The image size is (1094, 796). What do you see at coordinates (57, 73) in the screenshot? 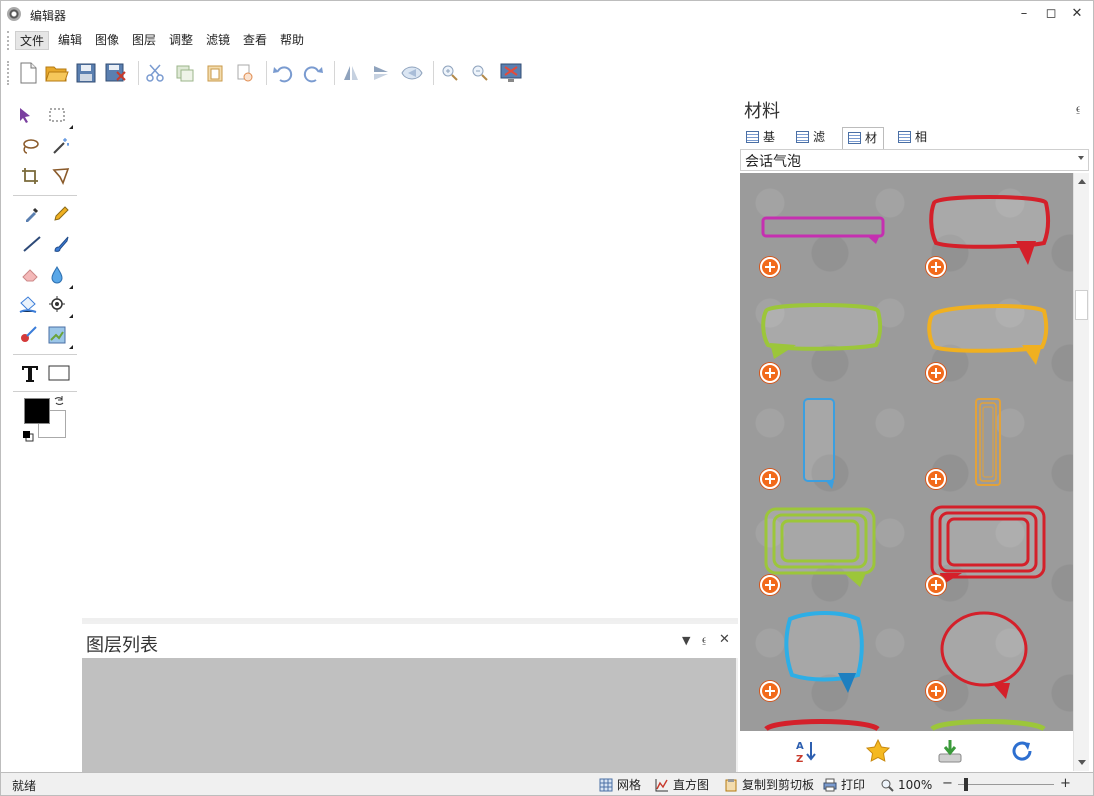
I see `open-folder-icon` at bounding box center [57, 73].